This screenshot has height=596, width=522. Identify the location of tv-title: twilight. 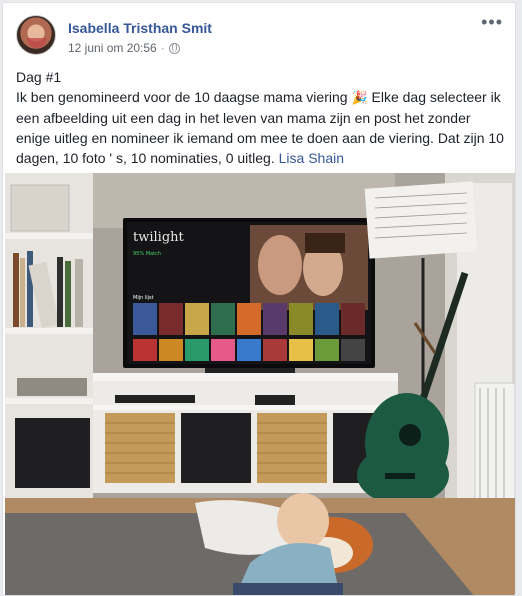
(159, 237).